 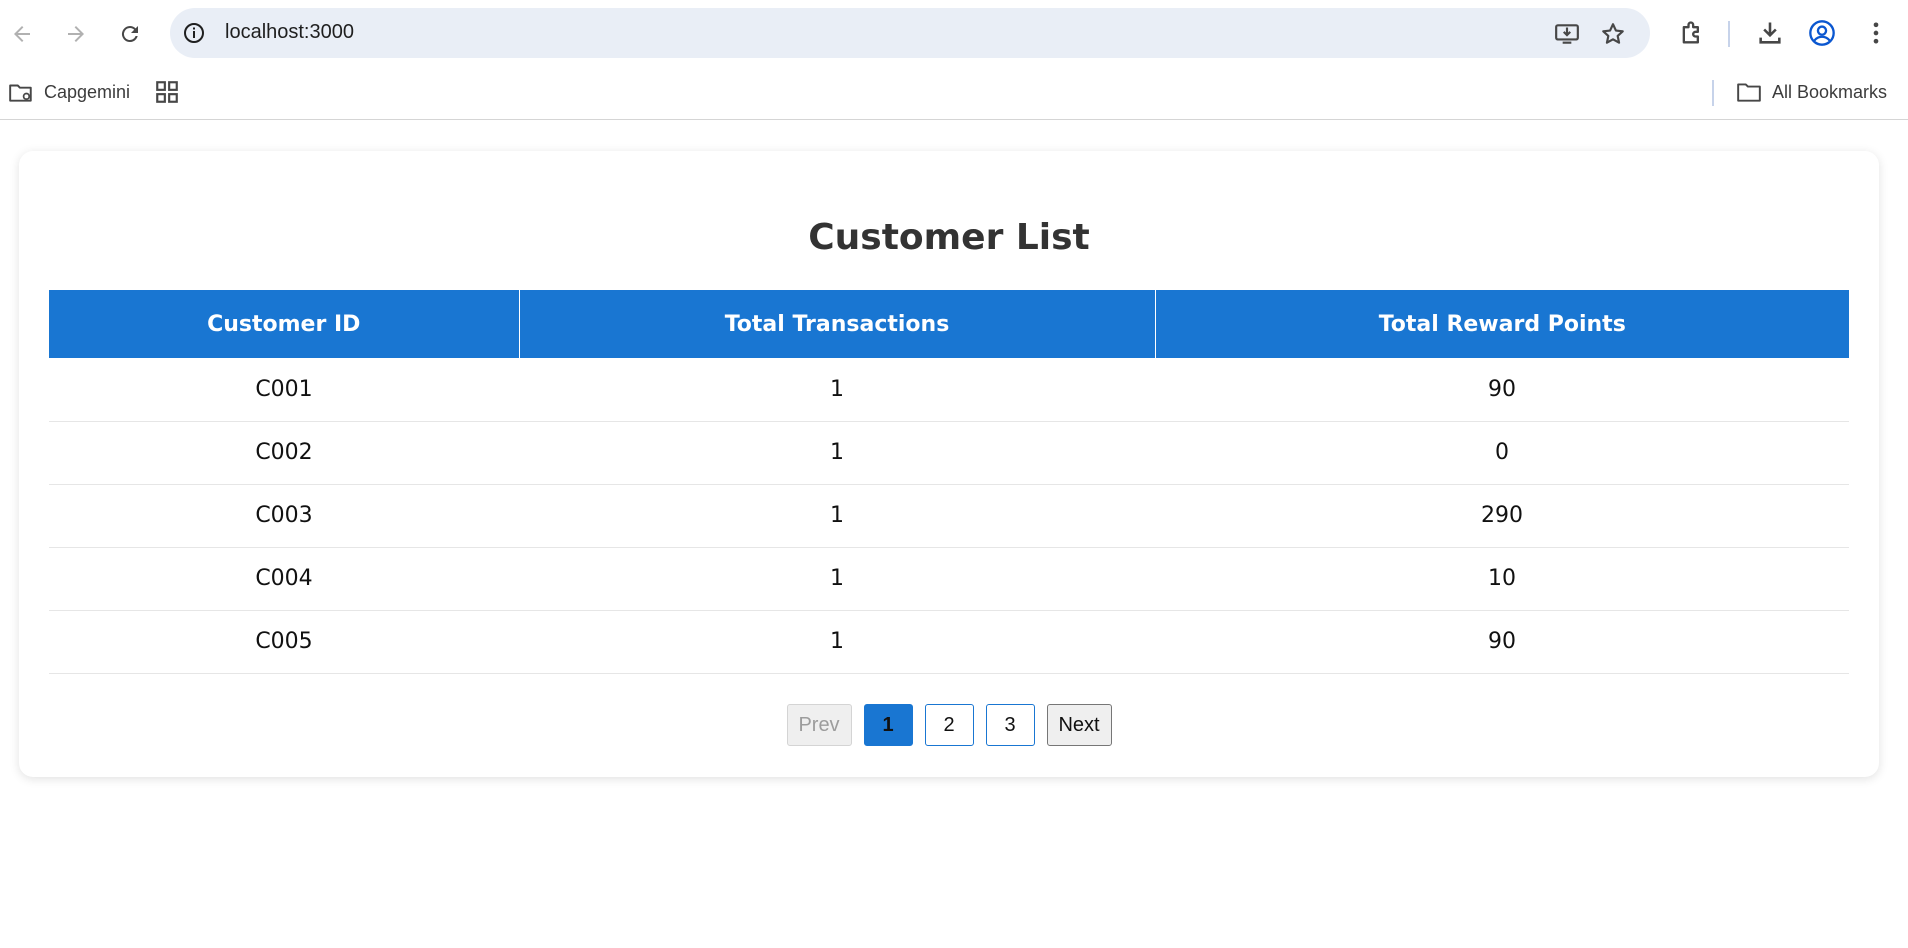 I want to click on table-row: C005 1 90, so click(x=949, y=642).